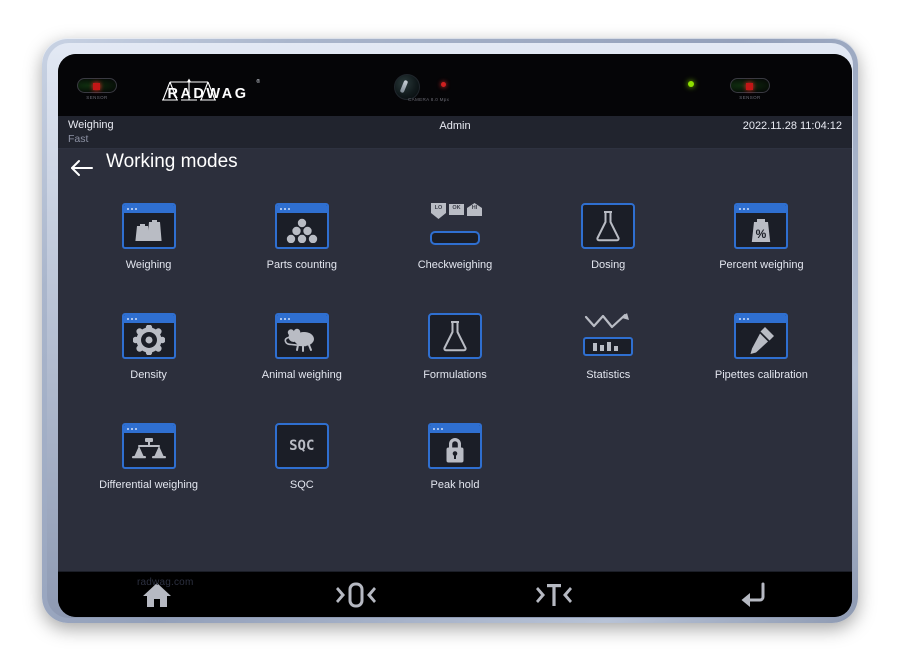 The height and width of the screenshot is (661, 900). I want to click on sensor-left-label: SENSOR, so click(97, 97).